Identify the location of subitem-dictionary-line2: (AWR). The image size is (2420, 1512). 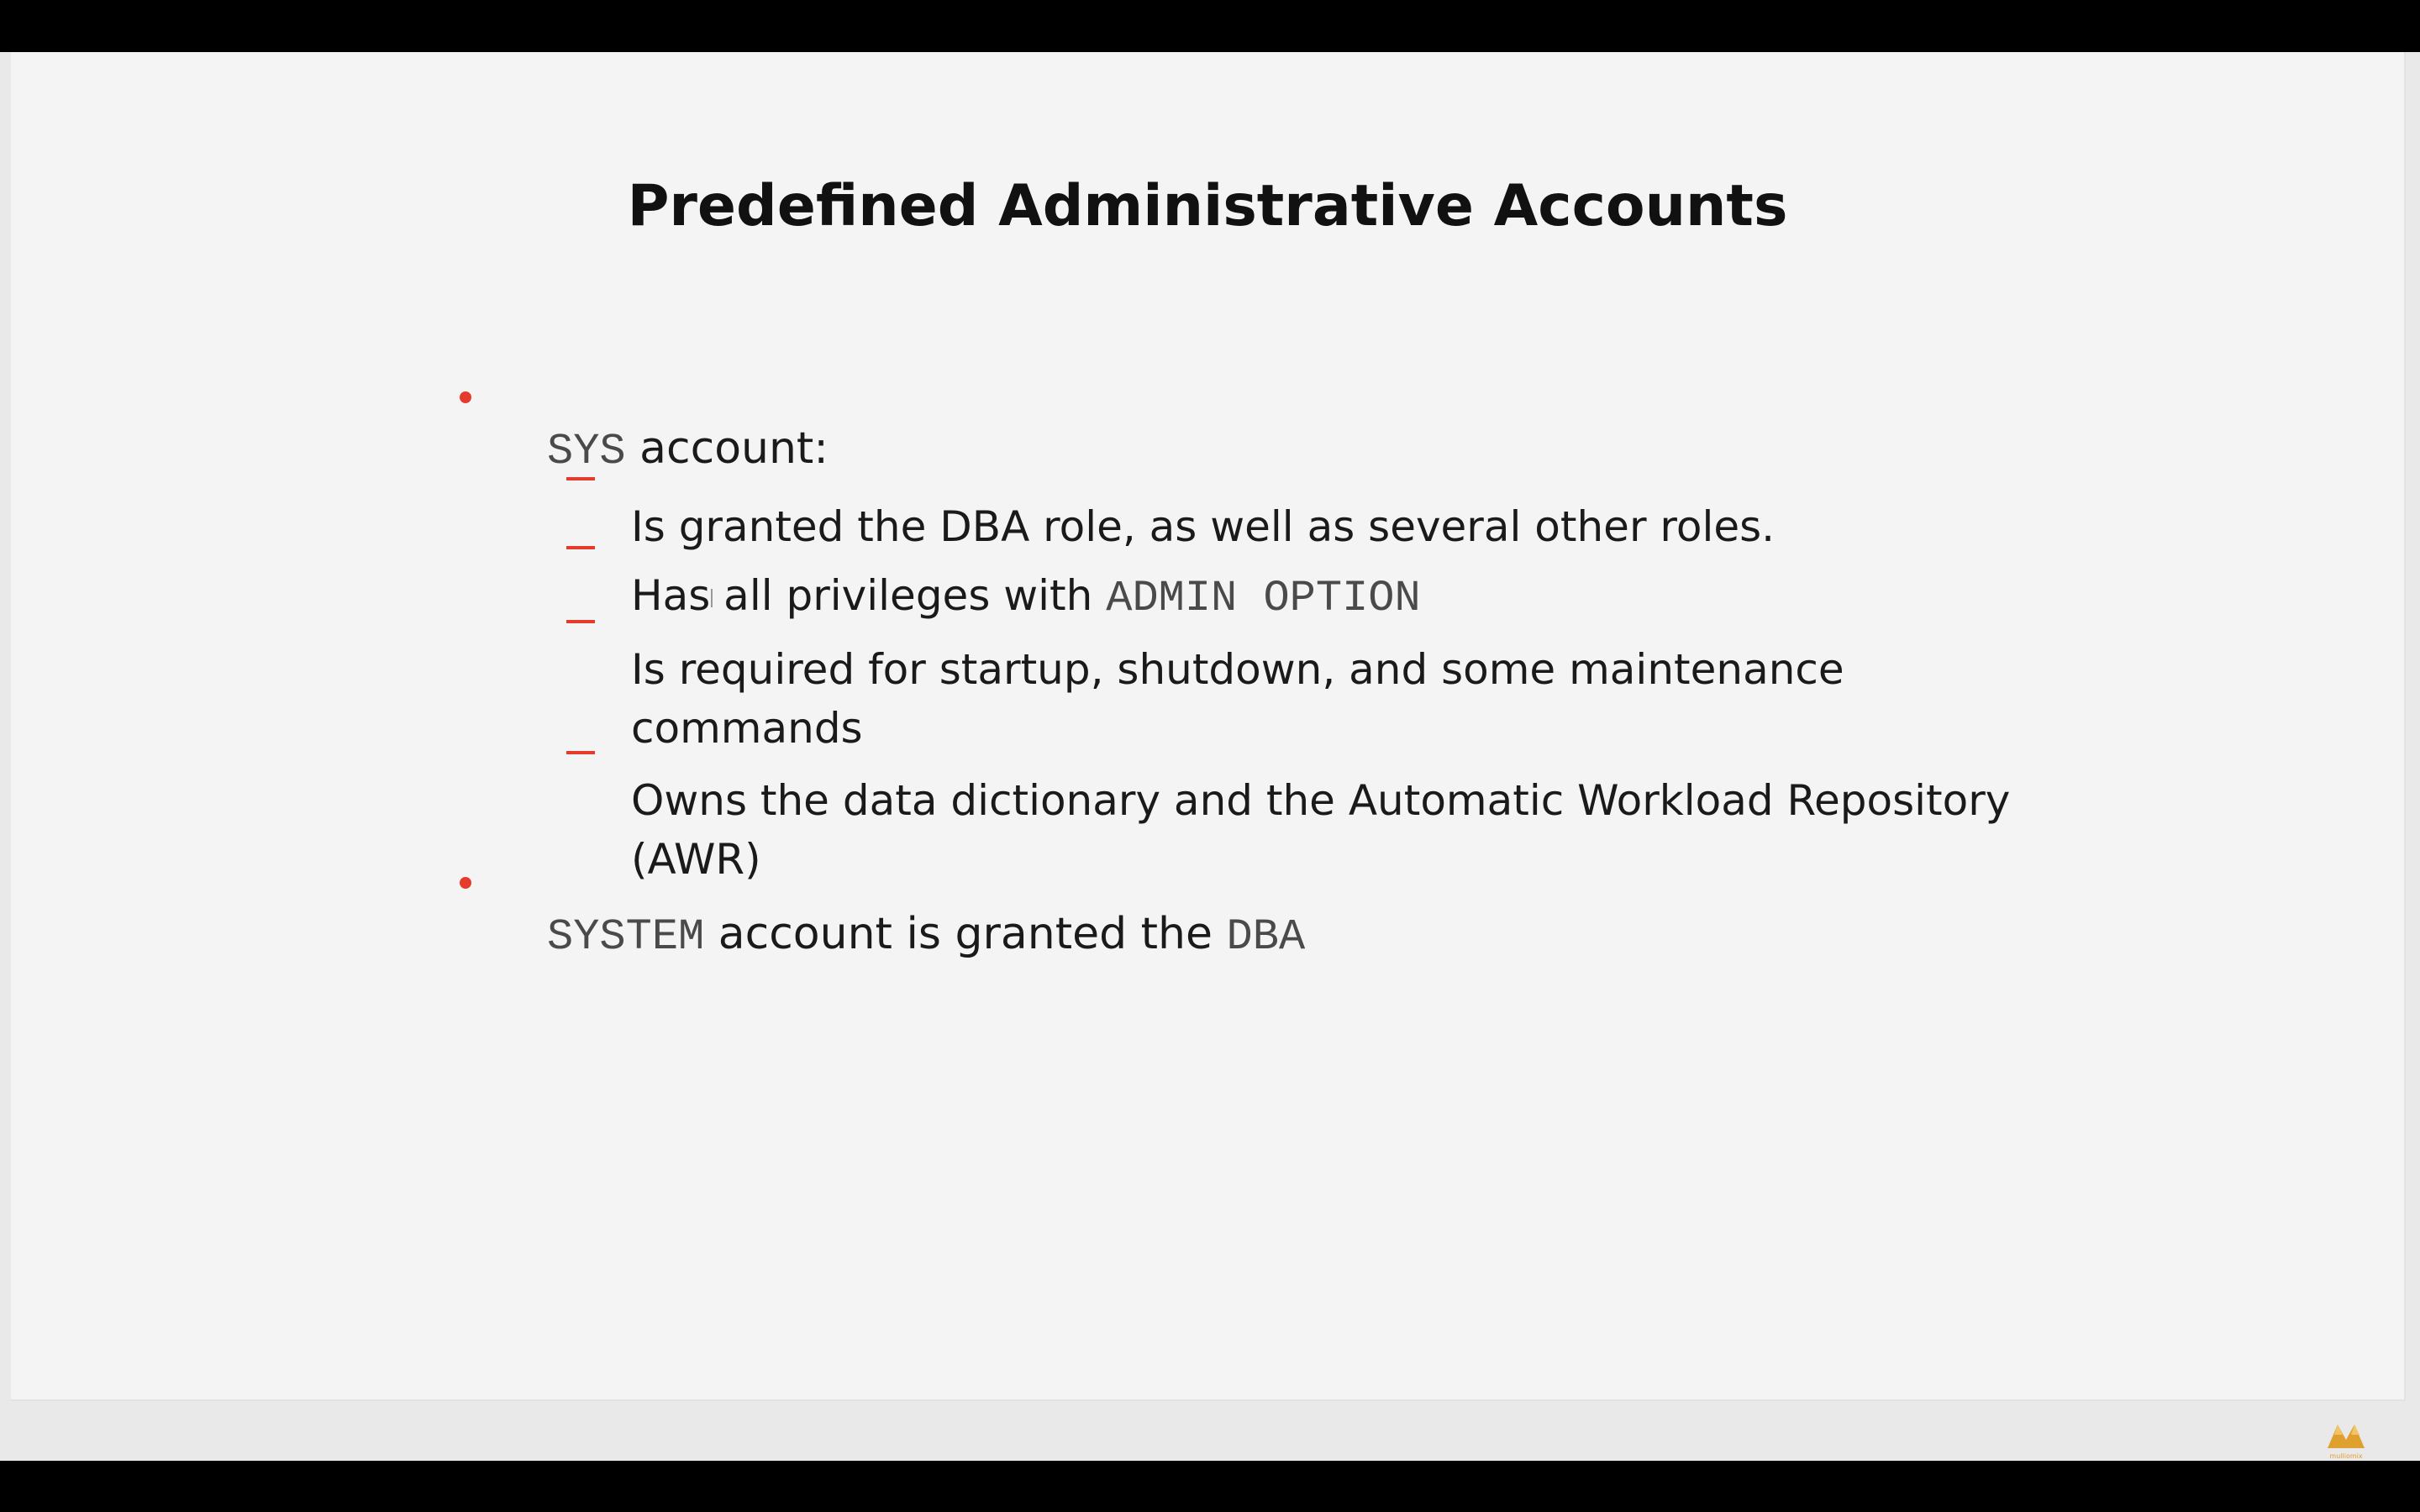
(696, 859).